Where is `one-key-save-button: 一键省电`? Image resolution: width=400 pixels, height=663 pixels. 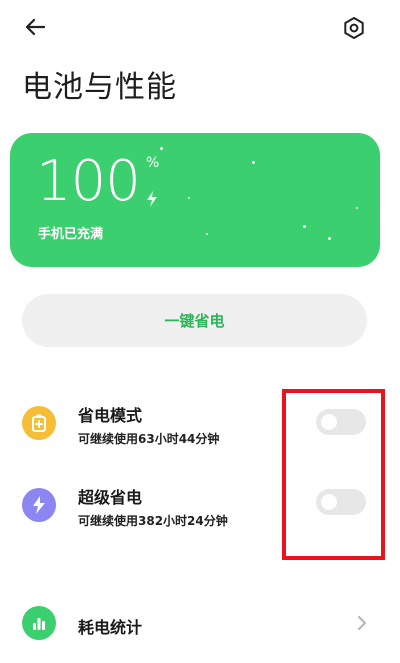 one-key-save-button: 一键省电 is located at coordinates (194, 320).